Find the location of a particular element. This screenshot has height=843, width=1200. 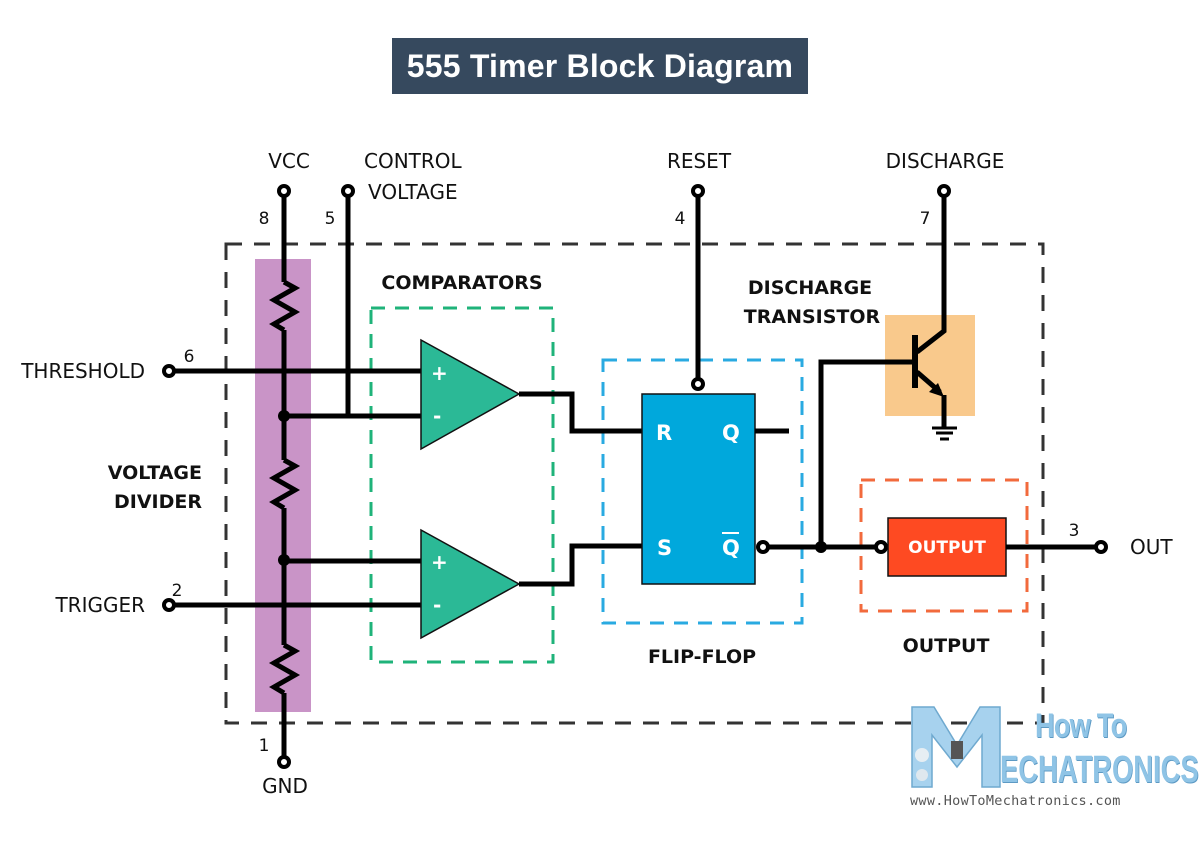

q-bar-inversion-bubble is located at coordinates (763, 547).